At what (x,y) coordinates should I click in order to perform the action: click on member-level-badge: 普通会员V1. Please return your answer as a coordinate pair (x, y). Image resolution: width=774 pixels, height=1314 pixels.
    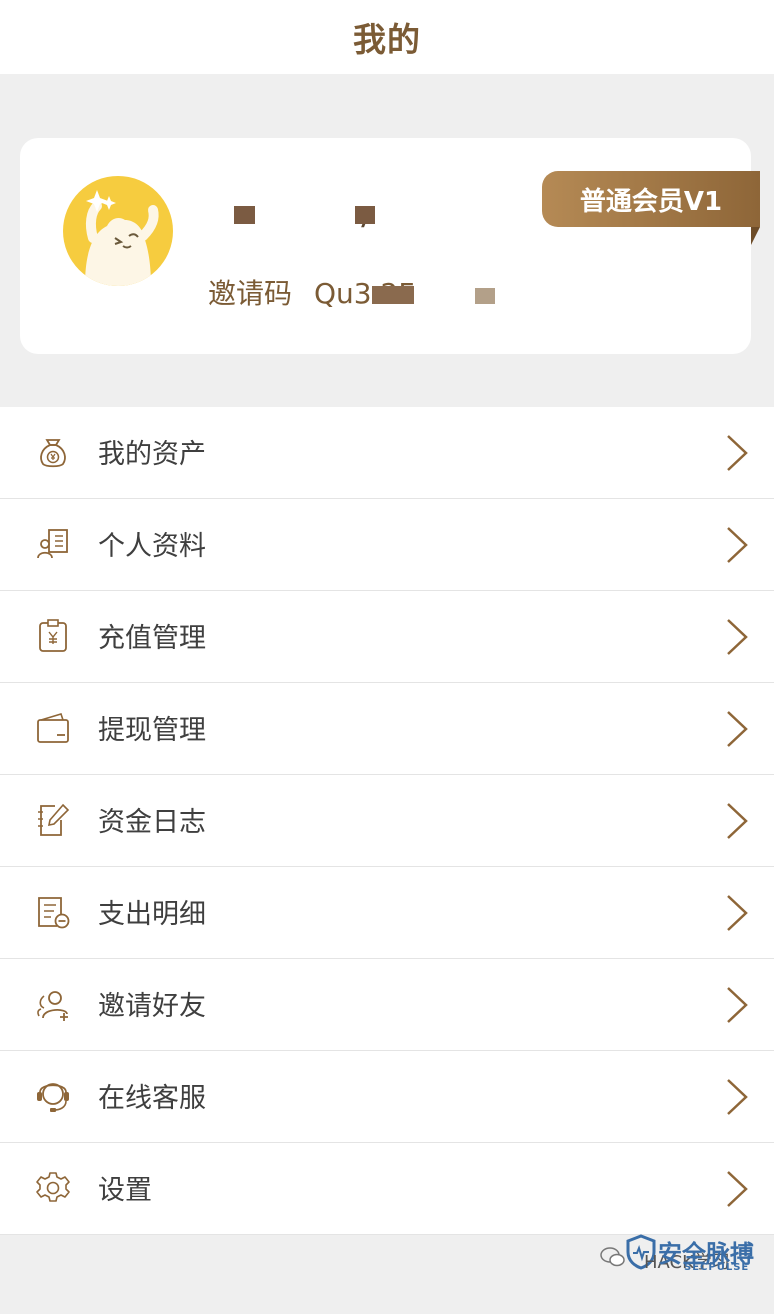
    Looking at the image, I should click on (651, 199).